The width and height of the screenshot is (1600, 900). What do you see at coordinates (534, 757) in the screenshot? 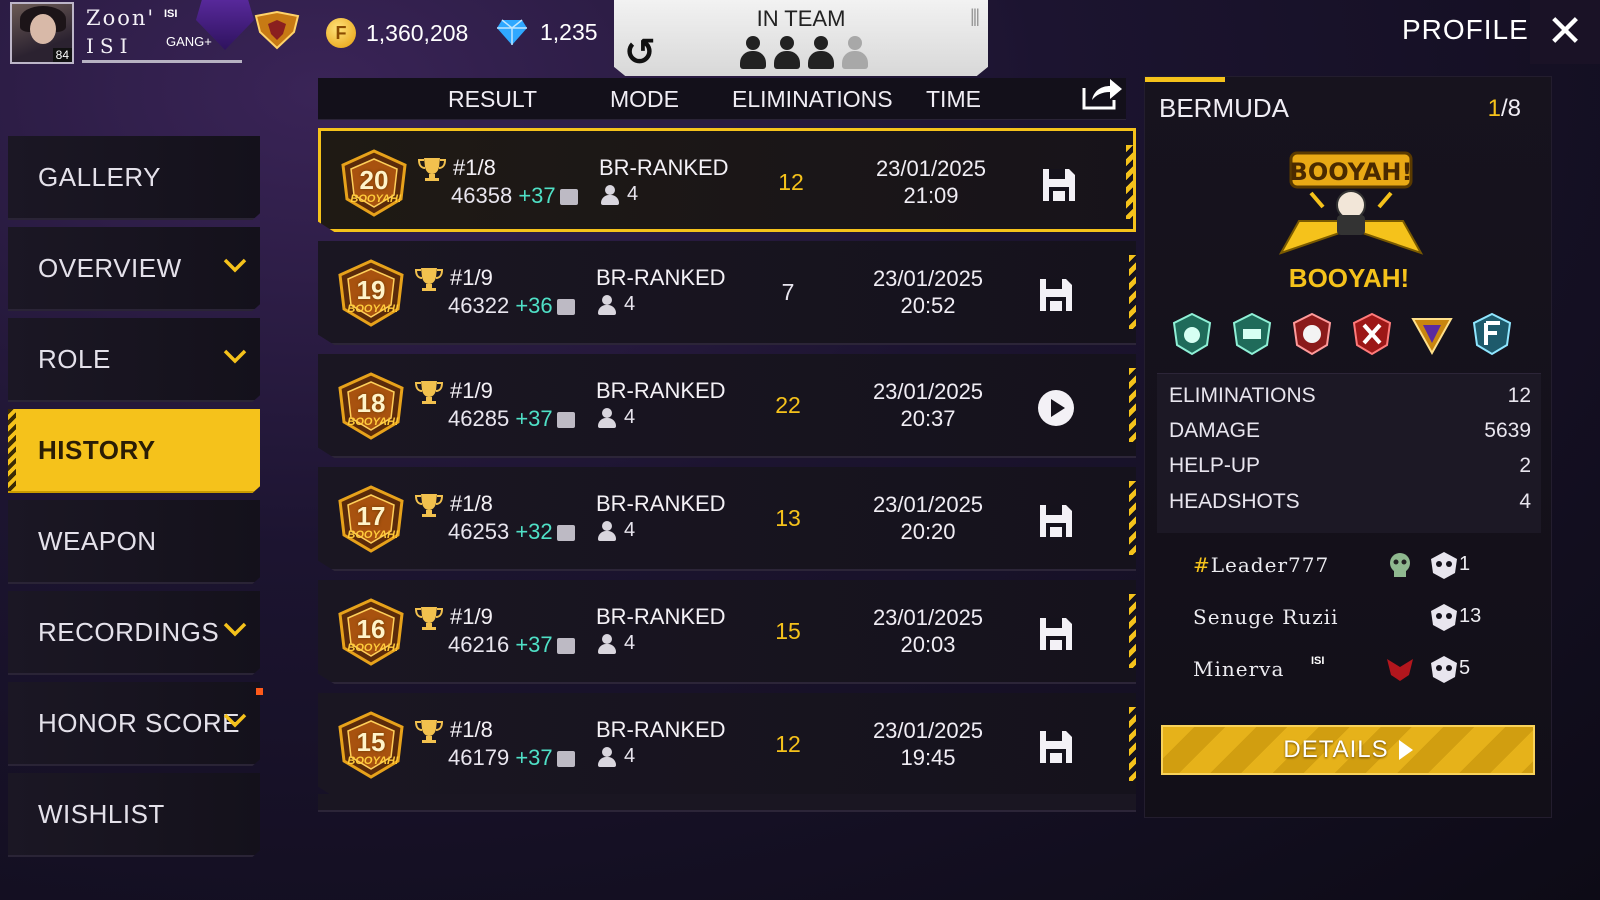
I see `score-delta: +37` at bounding box center [534, 757].